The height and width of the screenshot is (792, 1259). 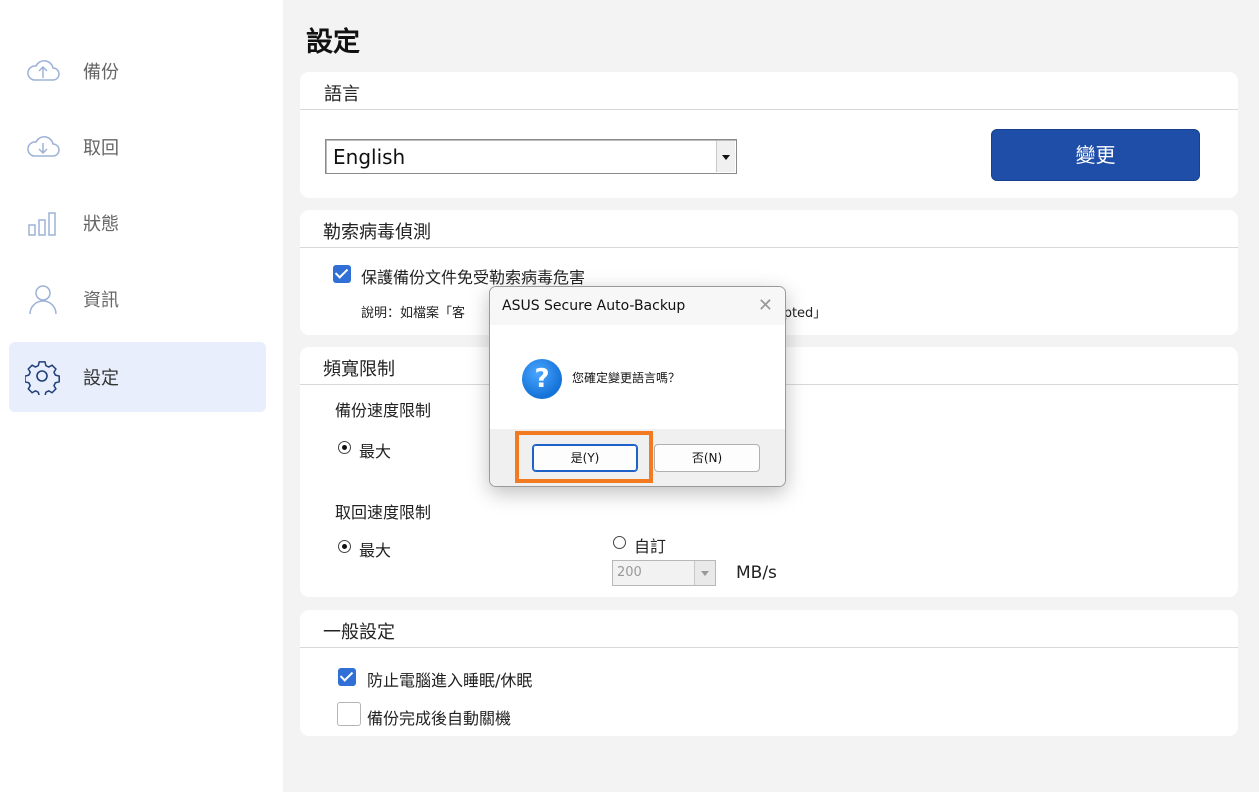 I want to click on auto-shutdown-checkbox, so click(x=349, y=714).